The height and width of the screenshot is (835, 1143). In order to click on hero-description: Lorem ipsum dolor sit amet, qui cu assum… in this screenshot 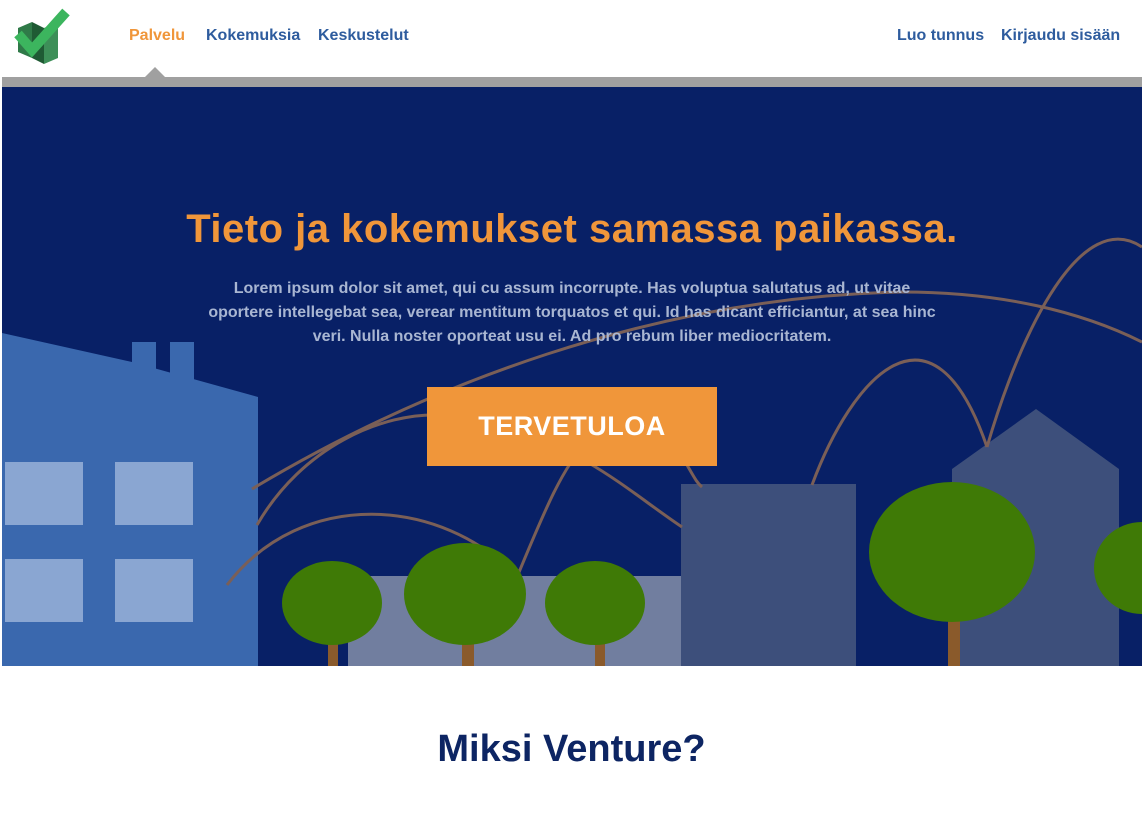, I will do `click(572, 312)`.